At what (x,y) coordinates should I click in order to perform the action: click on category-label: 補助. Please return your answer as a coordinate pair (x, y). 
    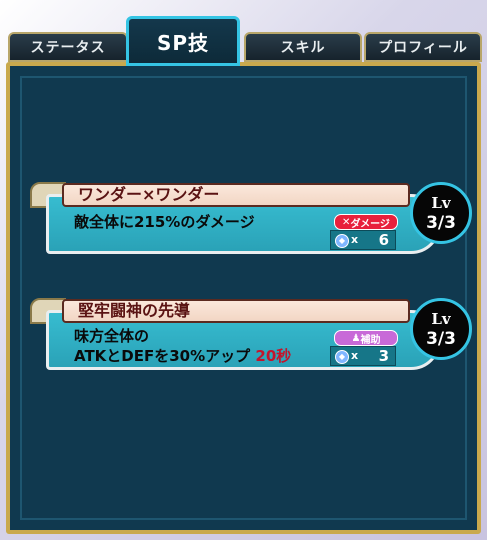
    Looking at the image, I should click on (370, 340).